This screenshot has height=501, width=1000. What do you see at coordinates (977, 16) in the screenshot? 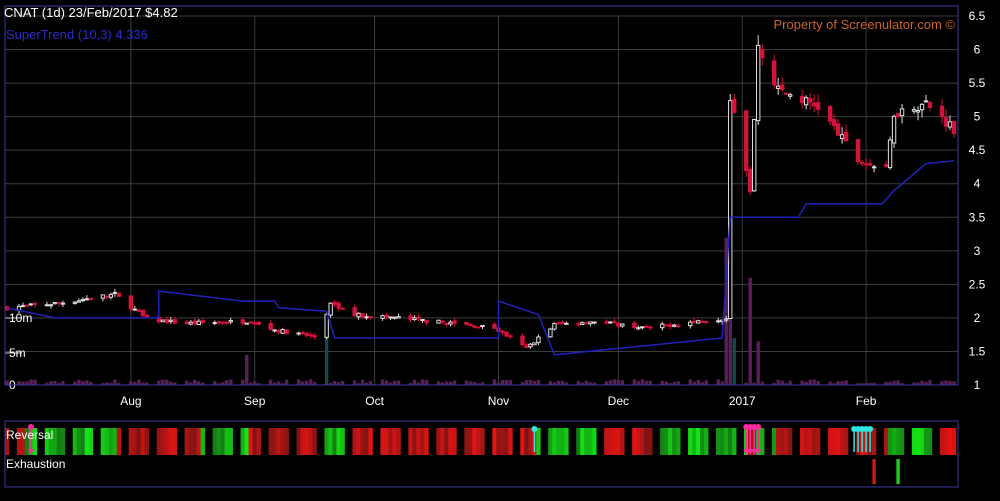
I see `y-tick-label: 6.5` at bounding box center [977, 16].